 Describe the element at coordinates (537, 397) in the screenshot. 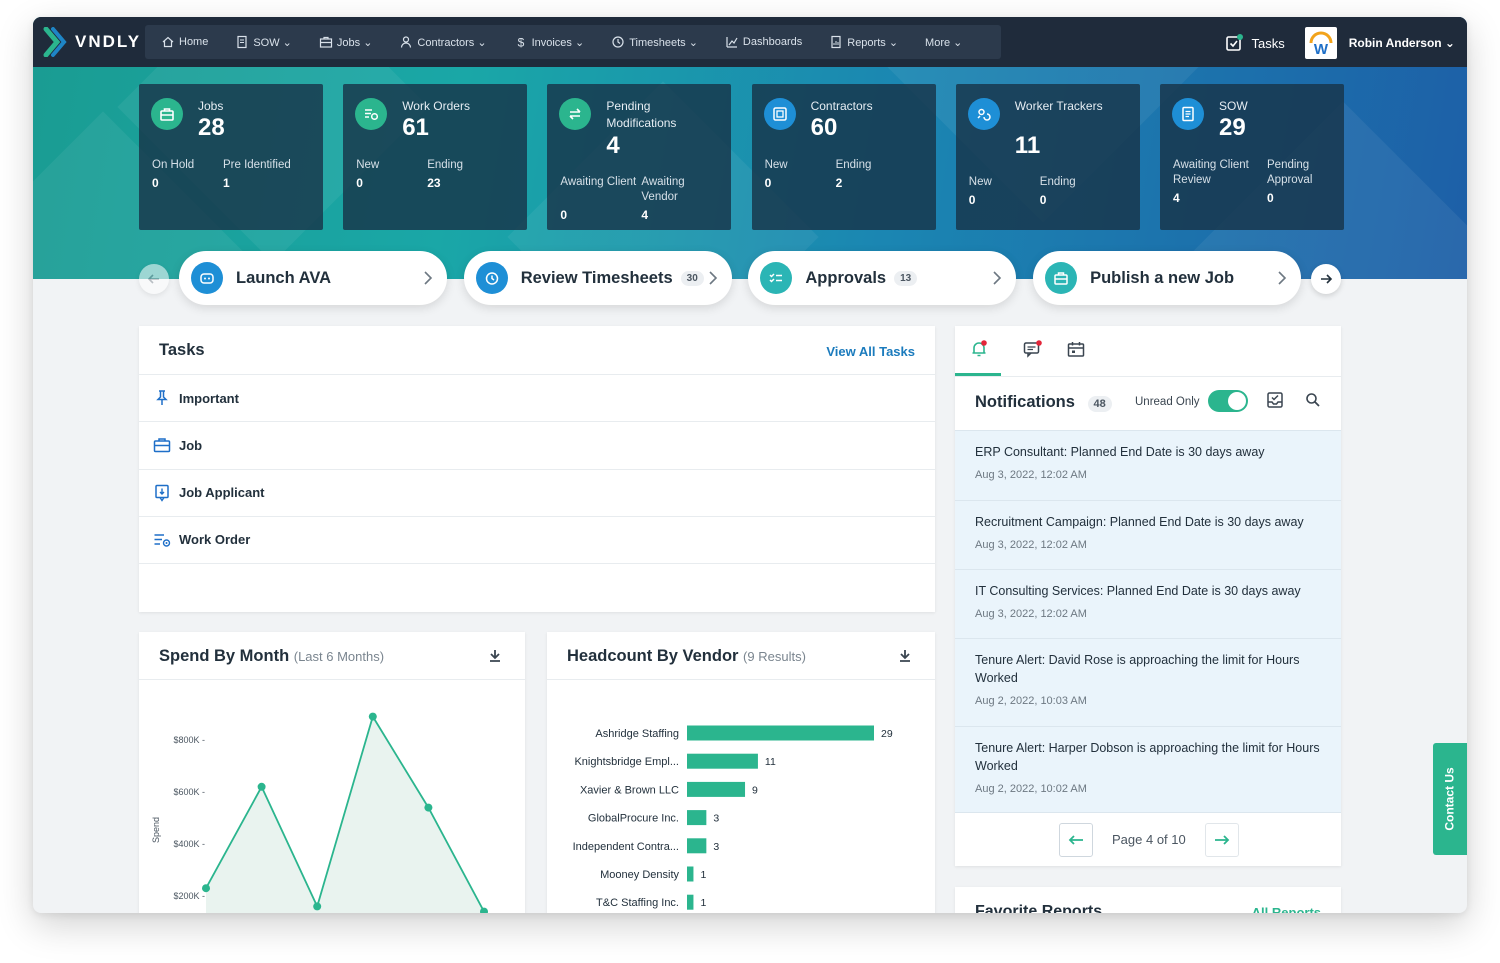

I see `task-row-important: Important` at that location.